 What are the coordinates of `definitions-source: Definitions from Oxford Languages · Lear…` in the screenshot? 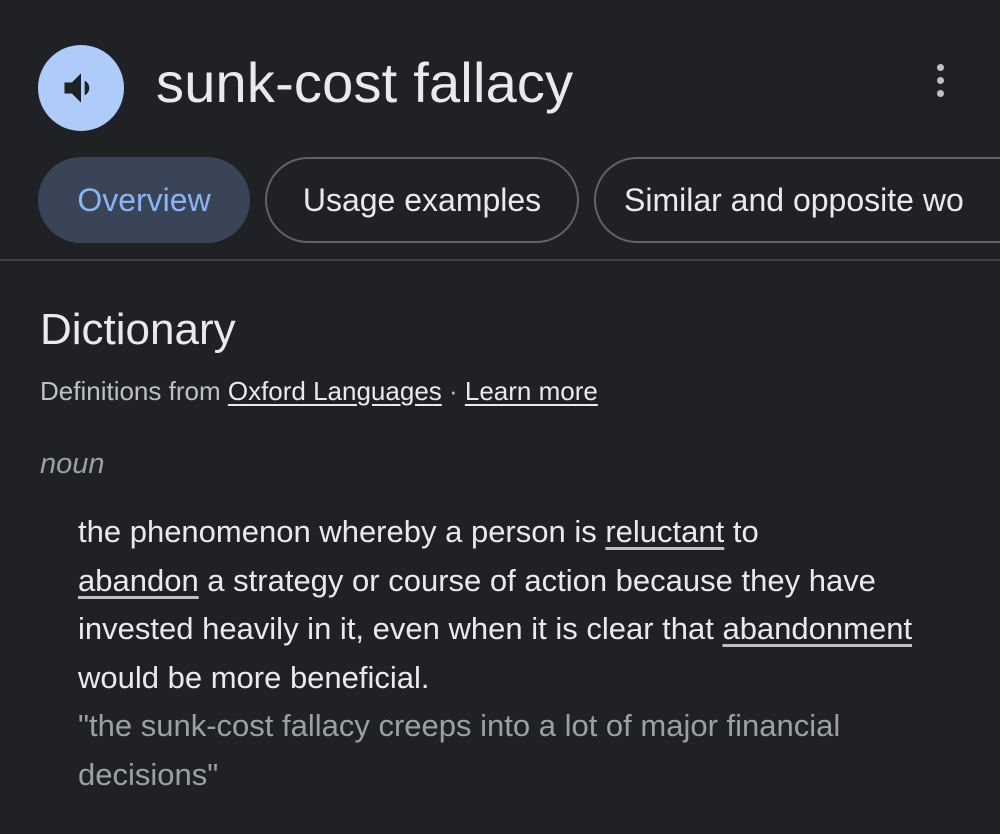 It's located at (319, 391).